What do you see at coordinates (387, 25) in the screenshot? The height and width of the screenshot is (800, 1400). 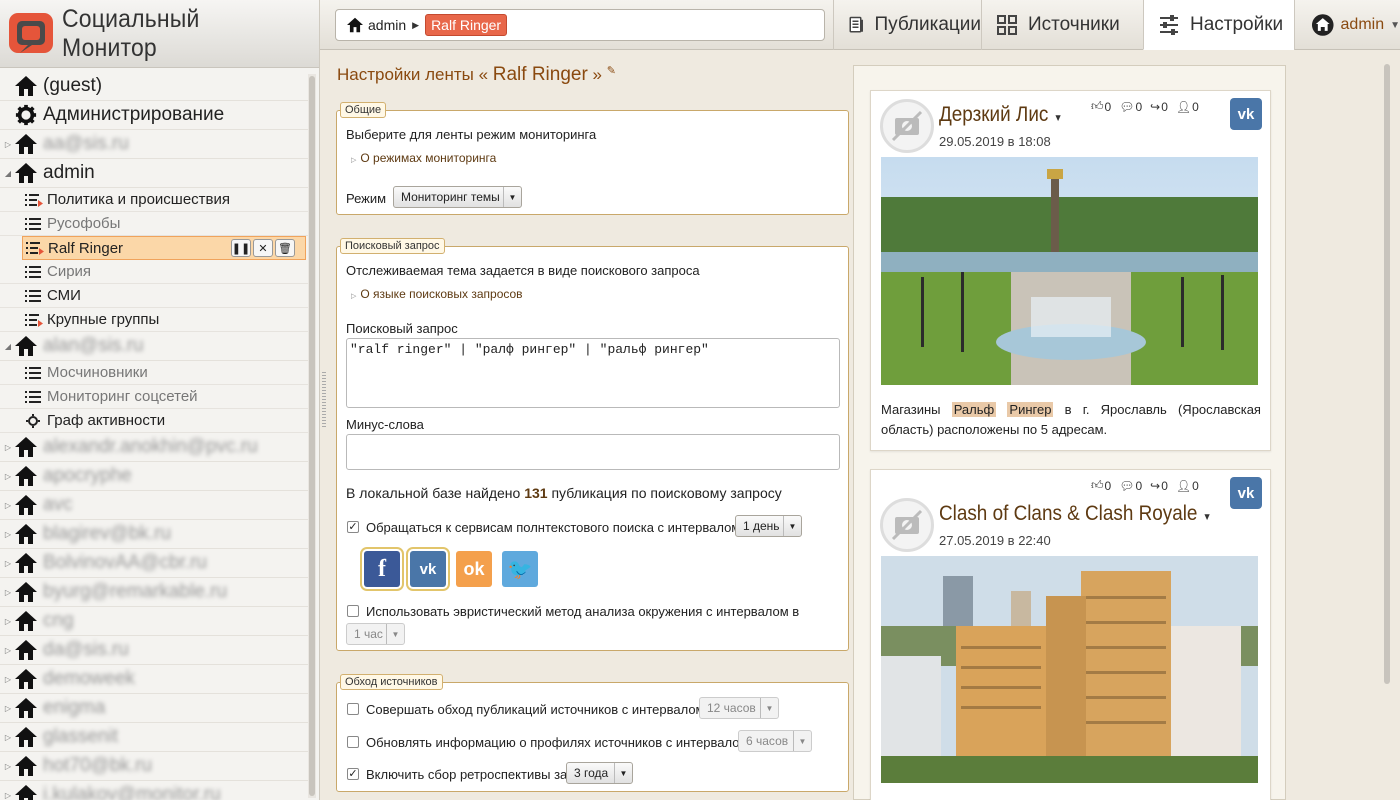 I see `breadcrumb-user: admin` at bounding box center [387, 25].